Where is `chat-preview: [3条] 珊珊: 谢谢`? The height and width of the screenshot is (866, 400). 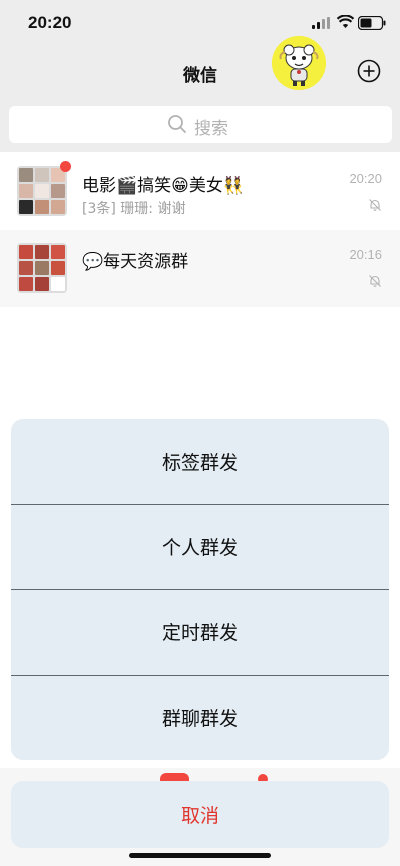
chat-preview: [3条] 珊珊: 谢谢 is located at coordinates (134, 209).